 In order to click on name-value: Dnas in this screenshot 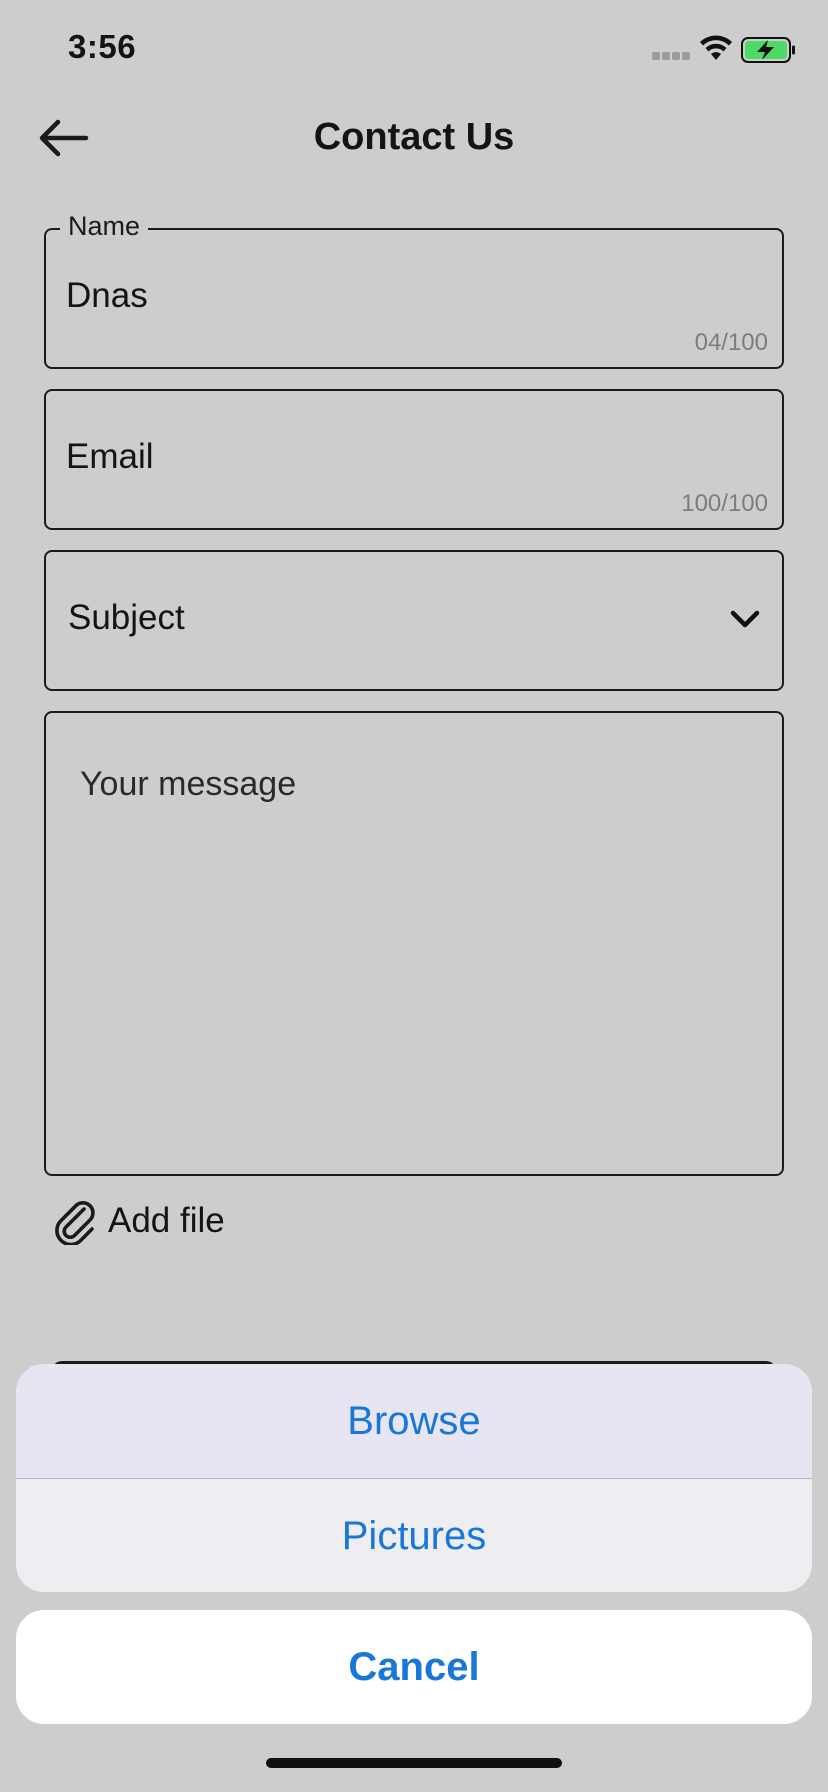, I will do `click(107, 295)`.